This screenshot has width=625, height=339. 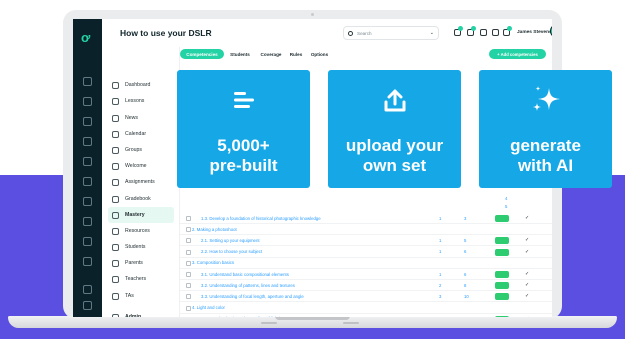 I want to click on chevron-down-icon: ⌄, so click(x=432, y=33).